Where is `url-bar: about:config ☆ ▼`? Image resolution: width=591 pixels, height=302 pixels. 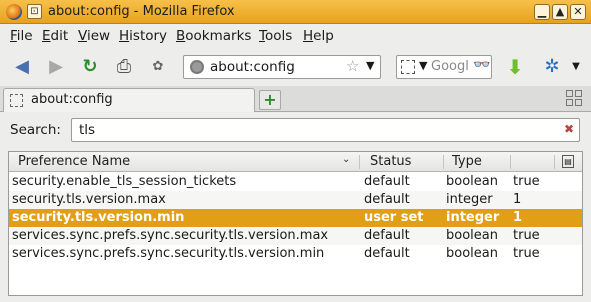
url-bar: about:config ☆ ▼ is located at coordinates (282, 67).